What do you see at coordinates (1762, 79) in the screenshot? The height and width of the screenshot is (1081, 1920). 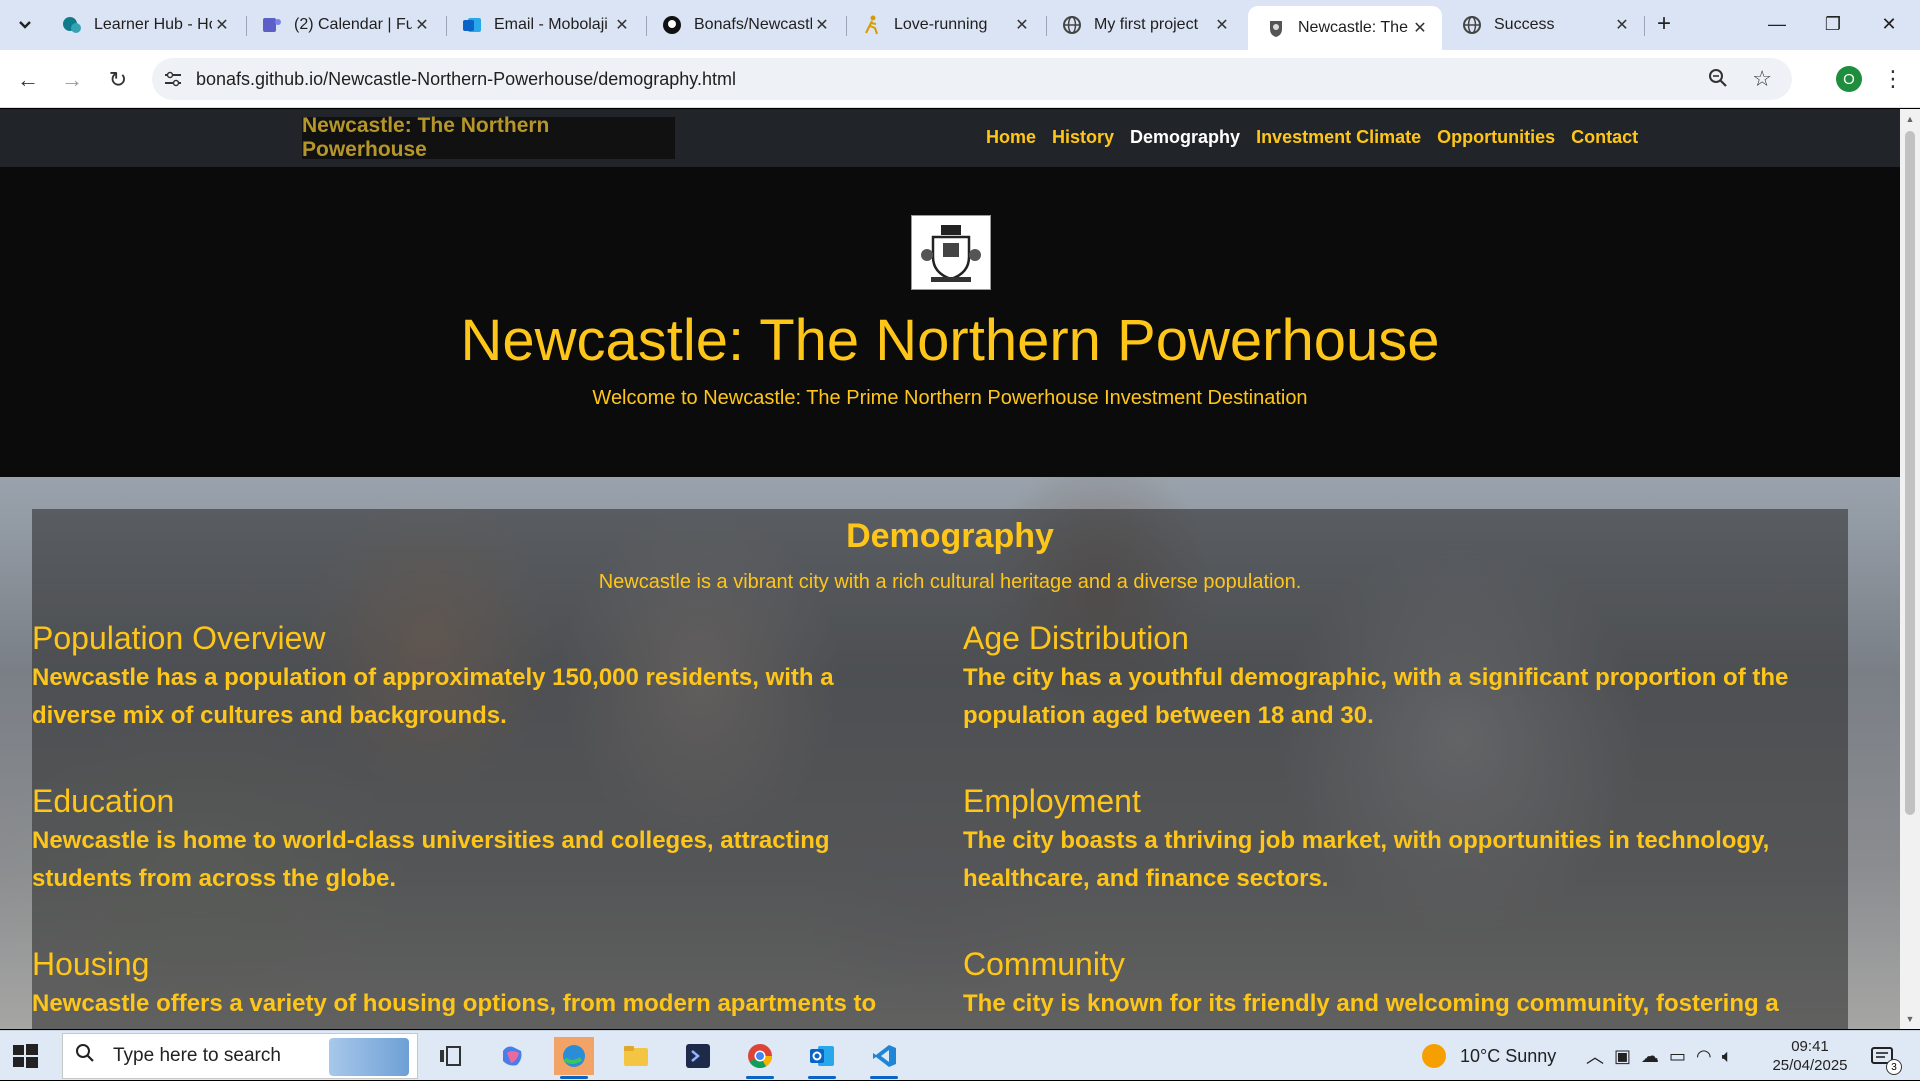 I see `bookmark-star-icon: ☆` at bounding box center [1762, 79].